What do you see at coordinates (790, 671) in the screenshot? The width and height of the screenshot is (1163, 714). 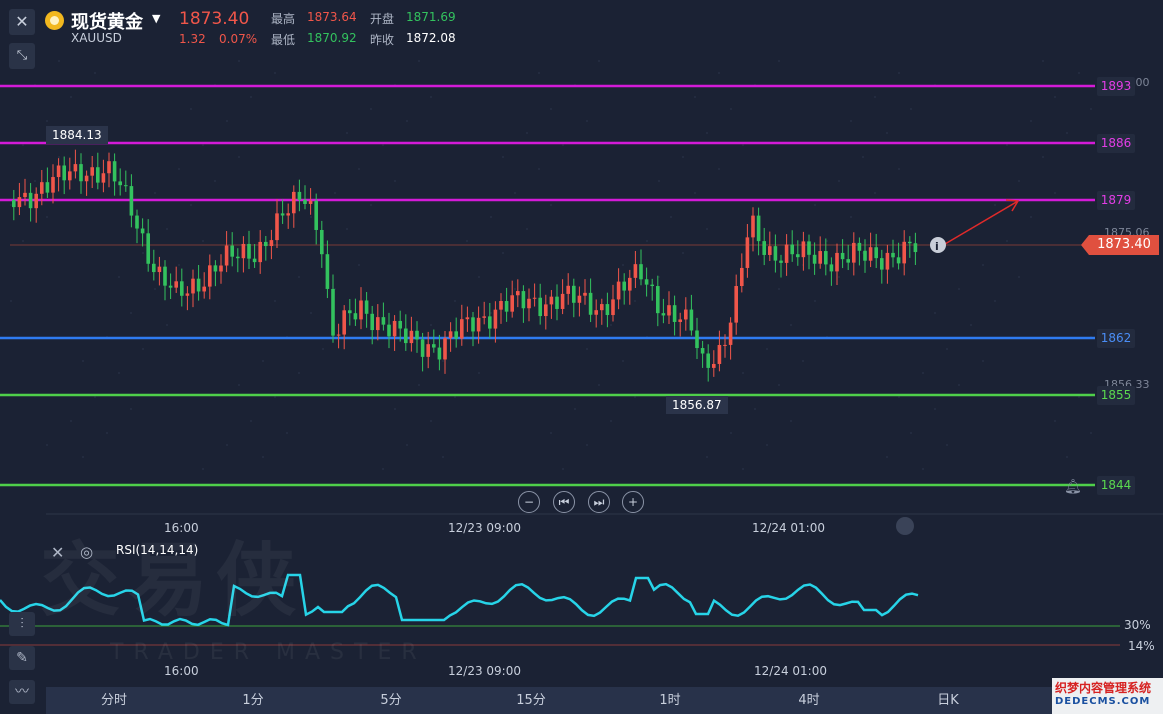 I see `time-axis-label: 12/24 01:00` at bounding box center [790, 671].